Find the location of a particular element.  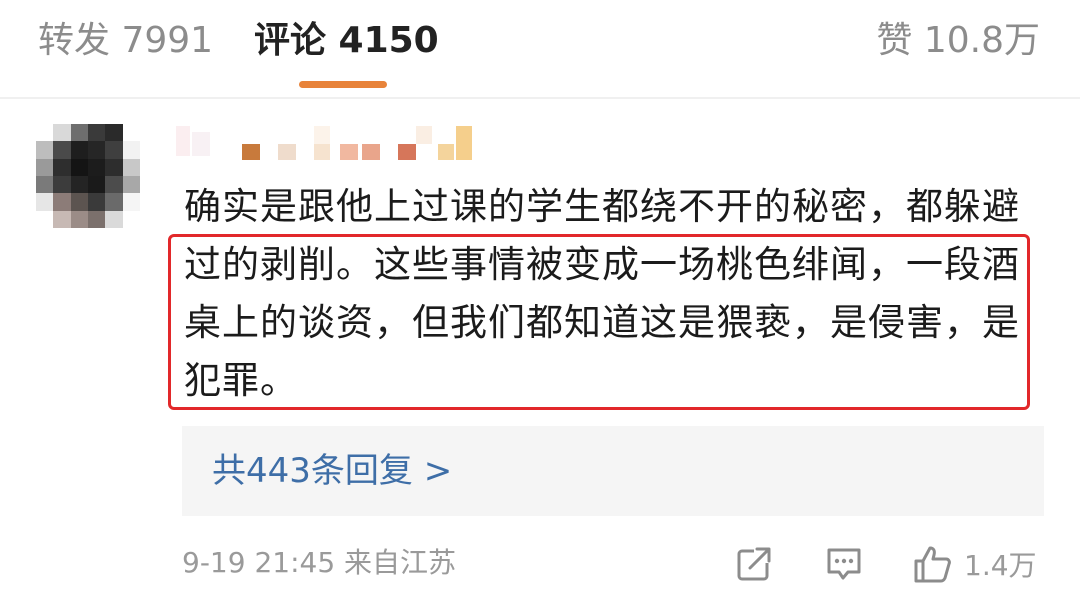

share-icon is located at coordinates (754, 564).